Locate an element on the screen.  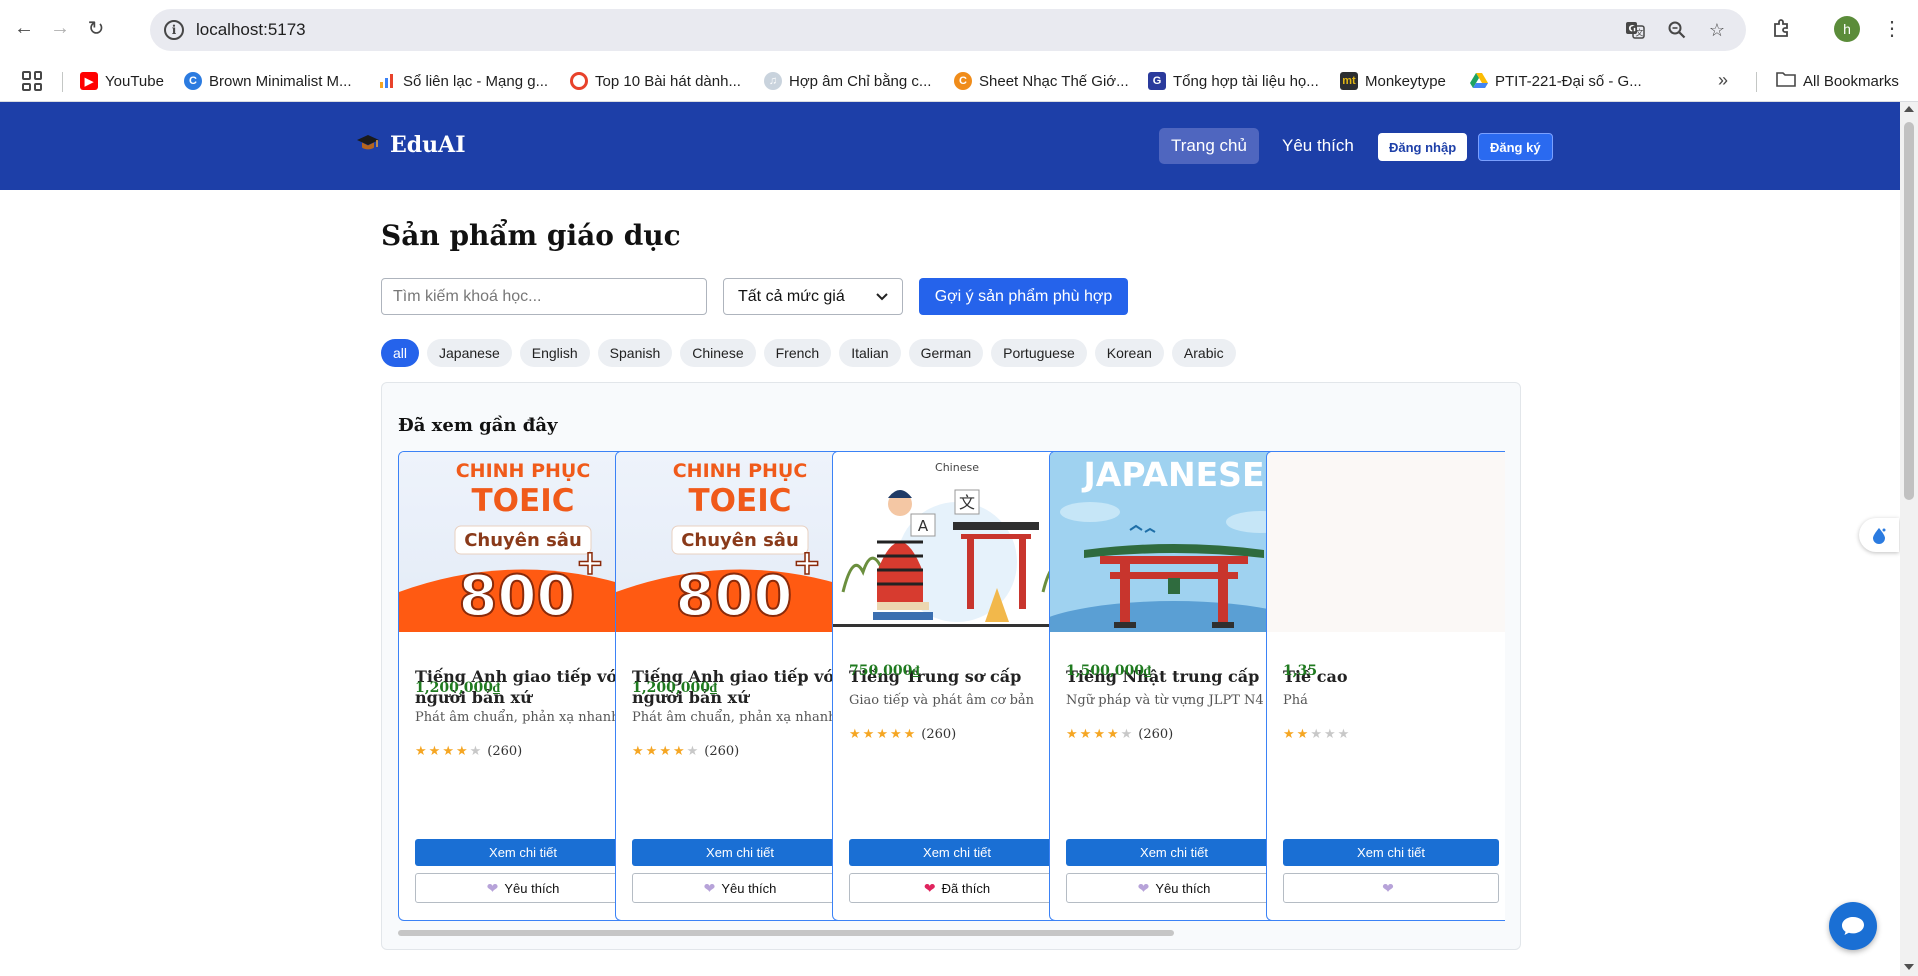
carousel-scrollbar is located at coordinates (786, 933).